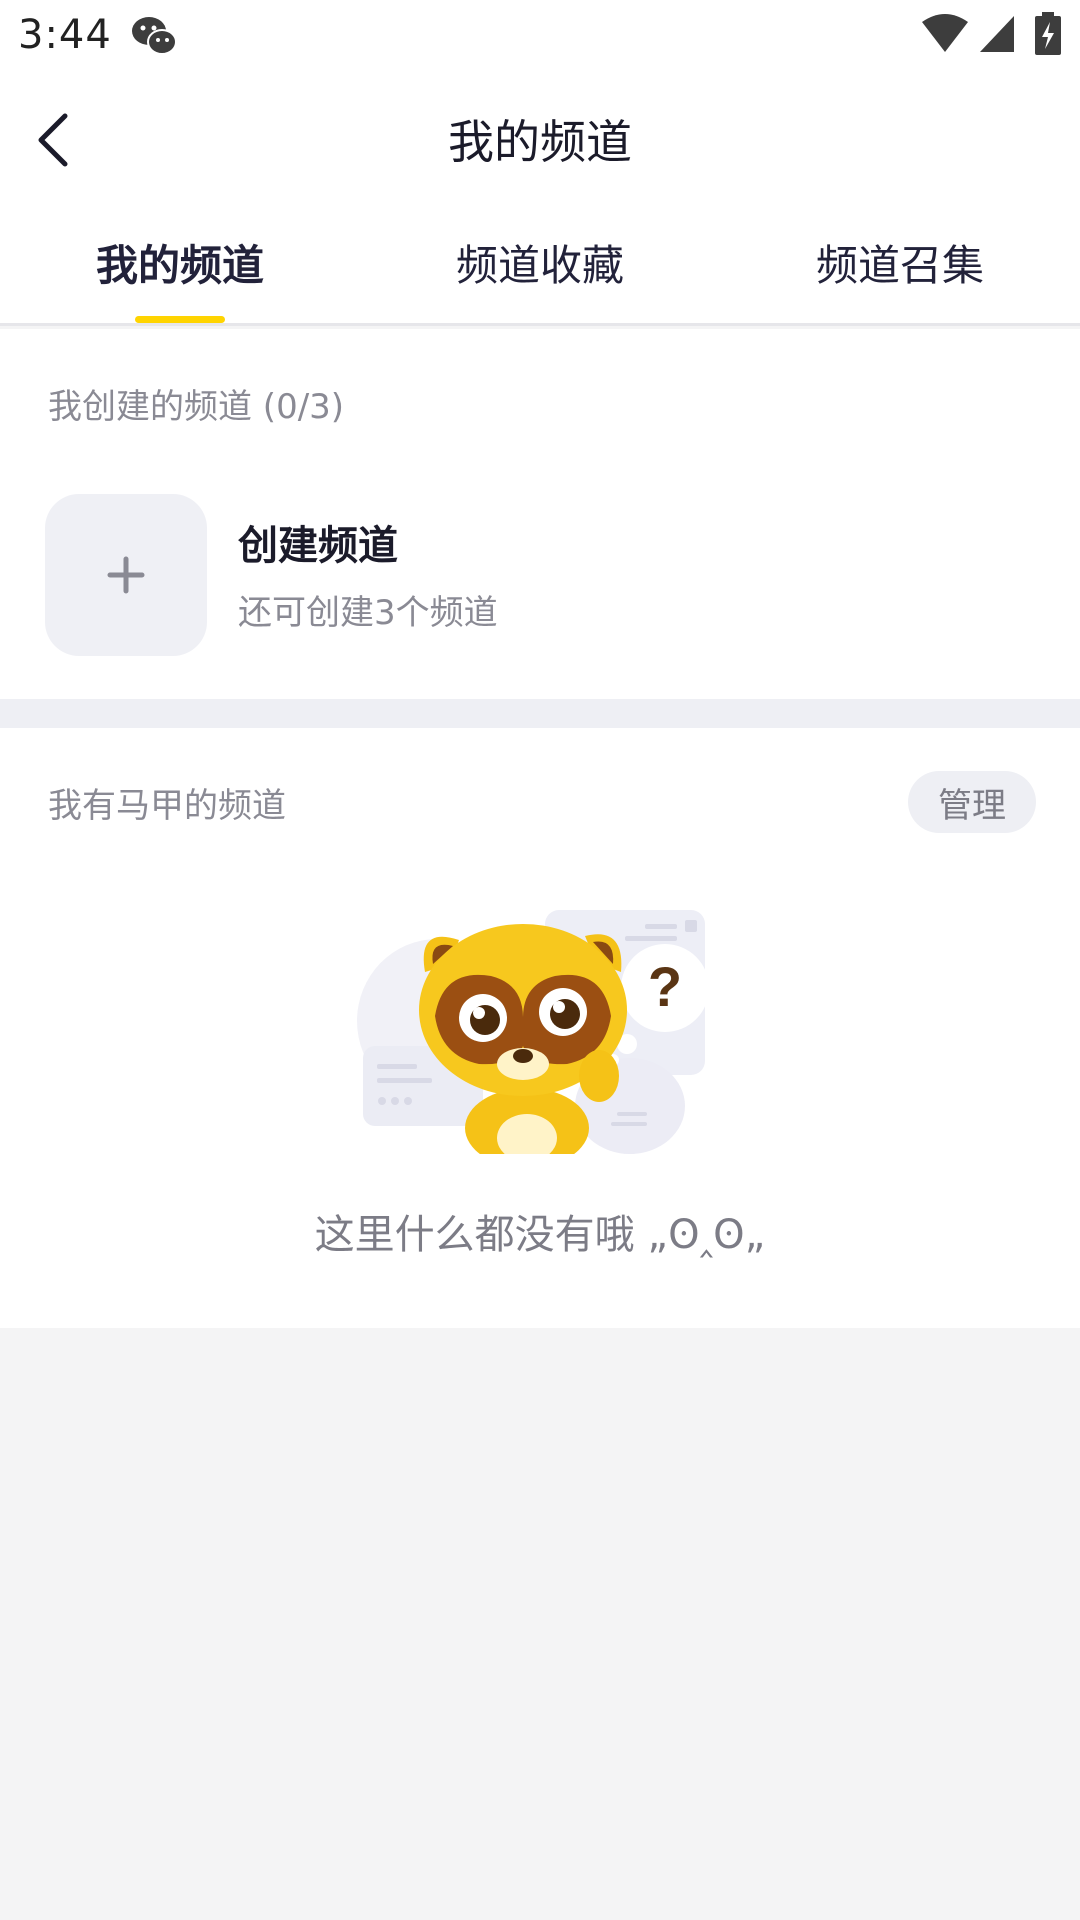  I want to click on tab-bar: 我的频道 频道收藏 频道召集, so click(540, 264).